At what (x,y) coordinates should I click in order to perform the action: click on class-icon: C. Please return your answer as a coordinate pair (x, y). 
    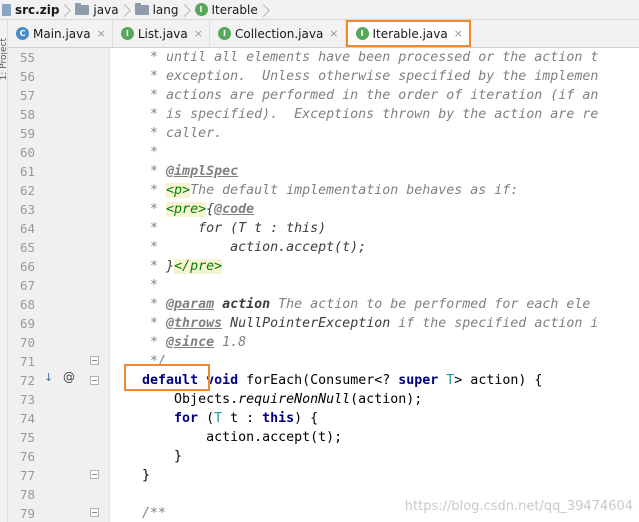
    Looking at the image, I should click on (22, 33).